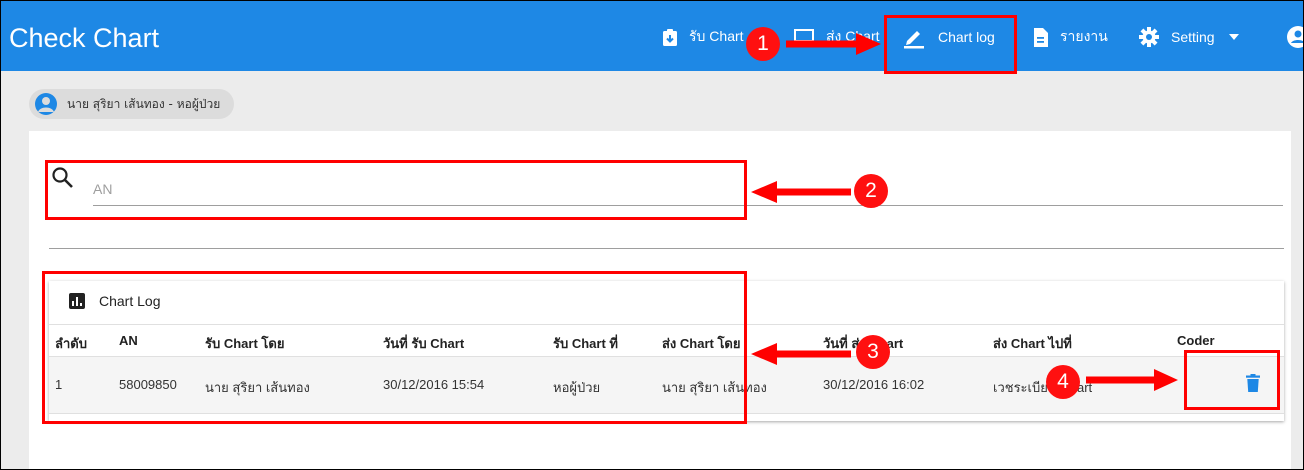 This screenshot has width=1304, height=470. I want to click on column-header-no: ลำดับ, so click(71, 343).